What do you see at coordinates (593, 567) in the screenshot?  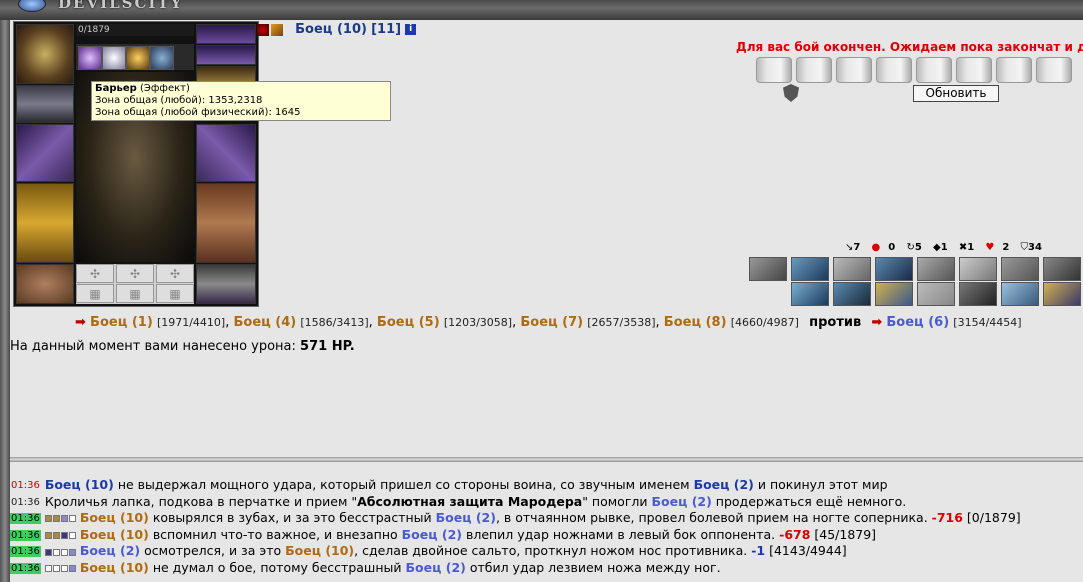 I see `log-text: отбил удар лезвием ножа между ног.` at bounding box center [593, 567].